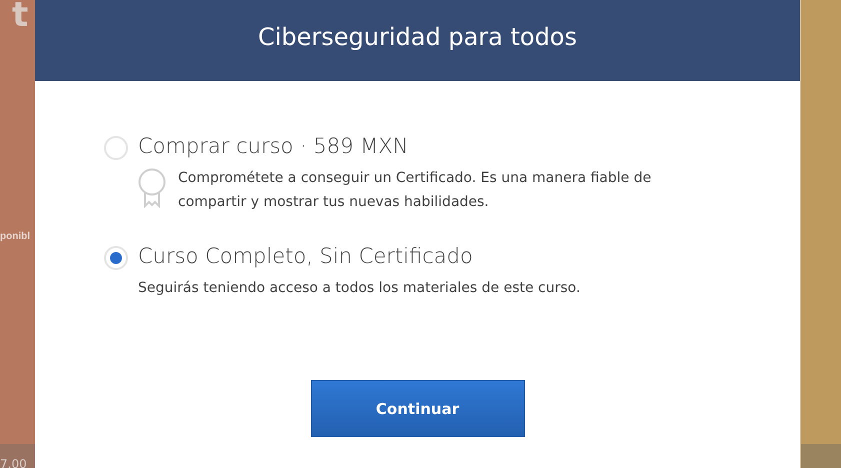  What do you see at coordinates (15, 236) in the screenshot?
I see `label-text: ponibl` at bounding box center [15, 236].